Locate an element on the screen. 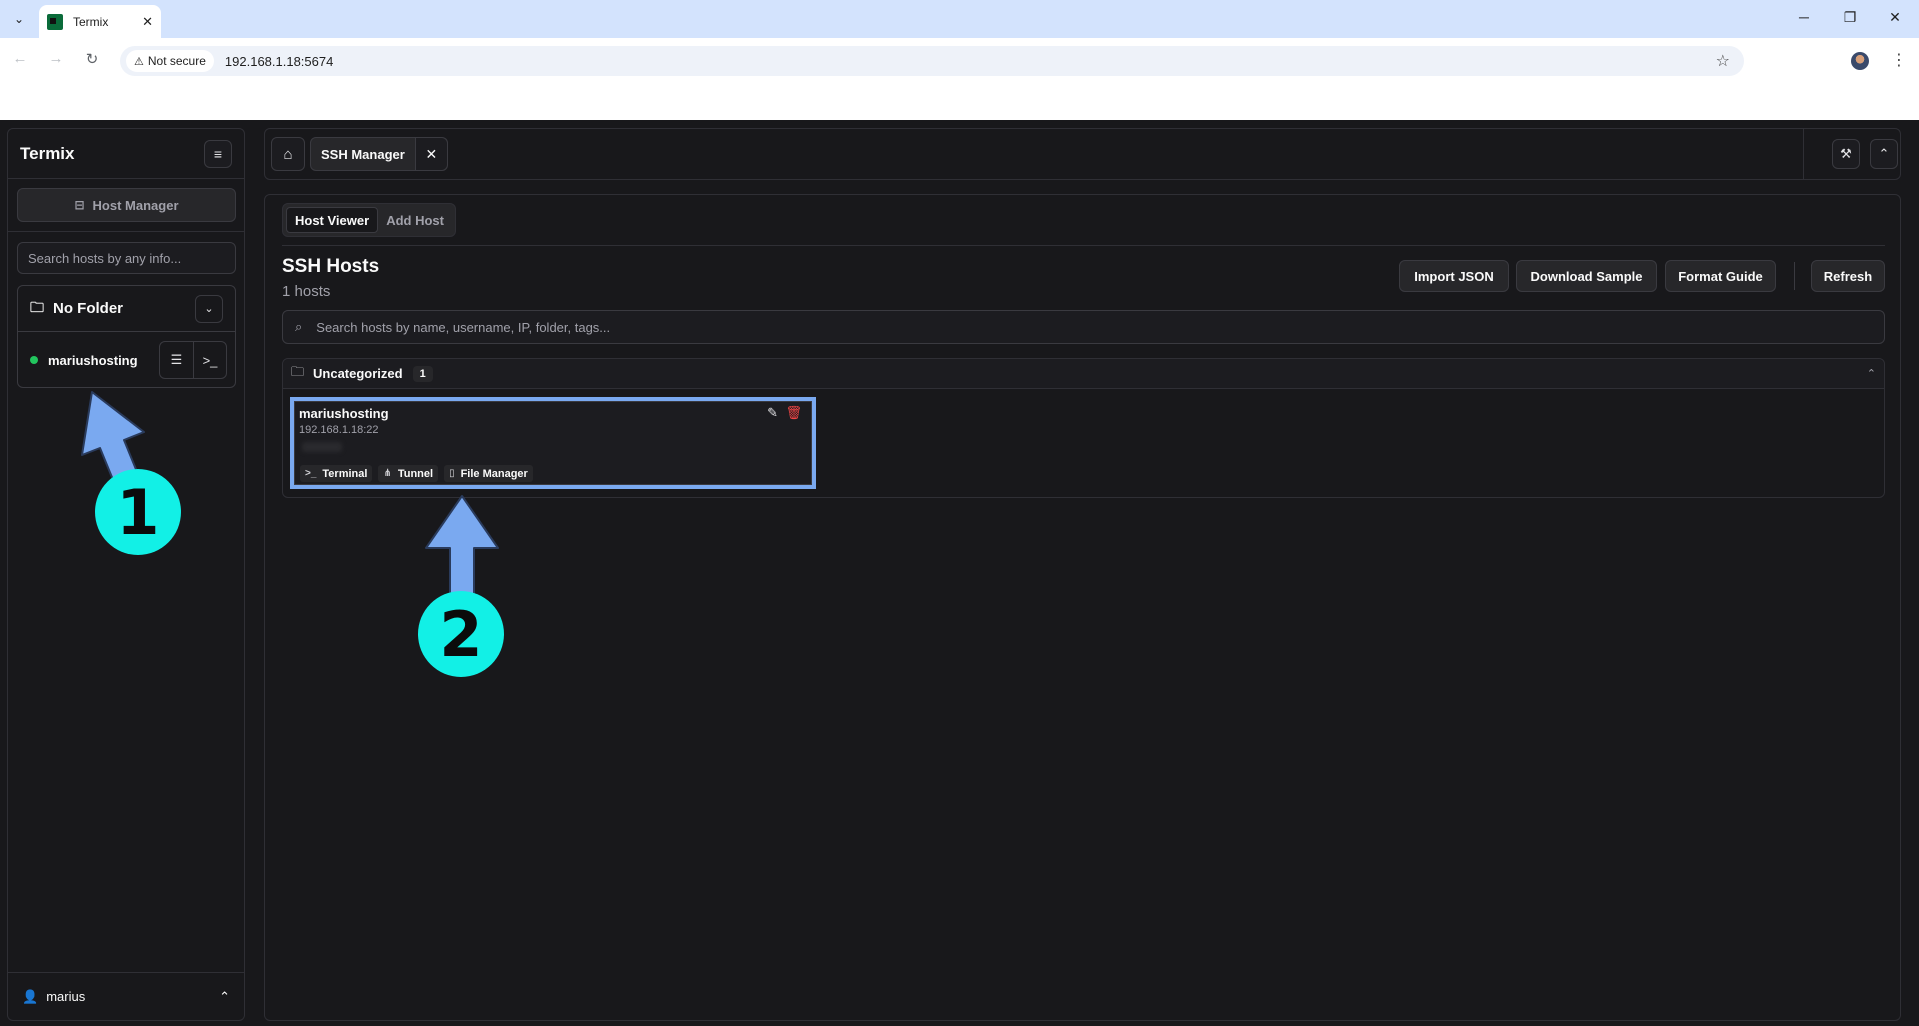 Image resolution: width=1919 pixels, height=1026 pixels. browser-menu-icon: ⋮ is located at coordinates (1899, 60).